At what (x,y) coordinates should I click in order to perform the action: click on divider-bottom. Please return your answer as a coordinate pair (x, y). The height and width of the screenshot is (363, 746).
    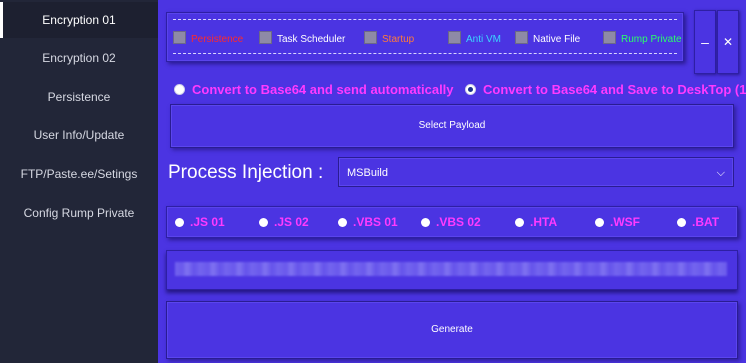
    Looking at the image, I should click on (425, 53).